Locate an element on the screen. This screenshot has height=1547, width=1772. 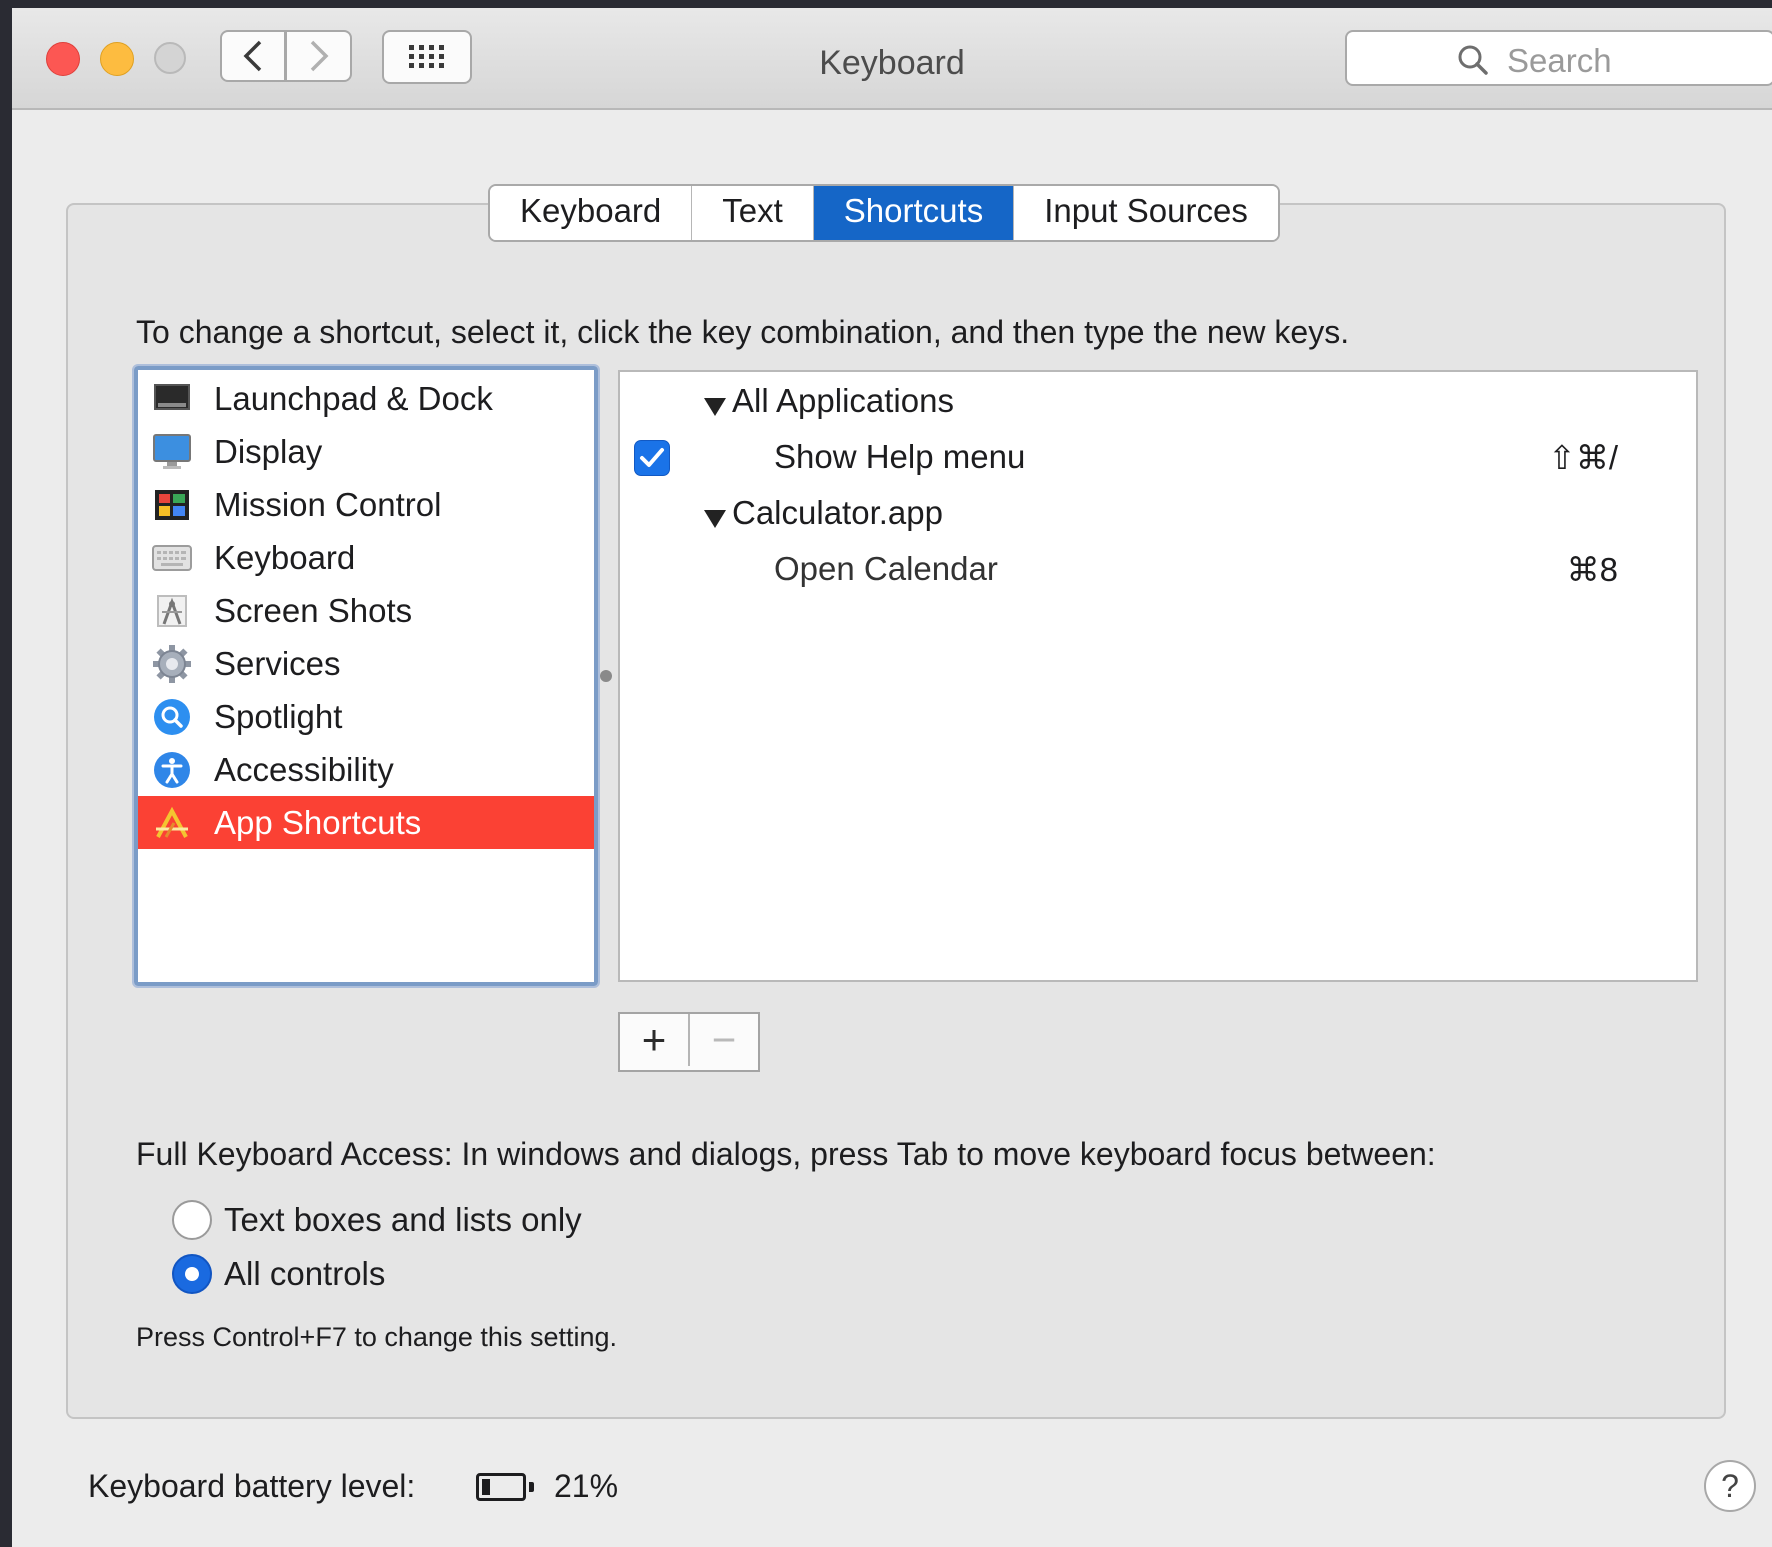
category-accessibility: Accessibility is located at coordinates (366, 769).